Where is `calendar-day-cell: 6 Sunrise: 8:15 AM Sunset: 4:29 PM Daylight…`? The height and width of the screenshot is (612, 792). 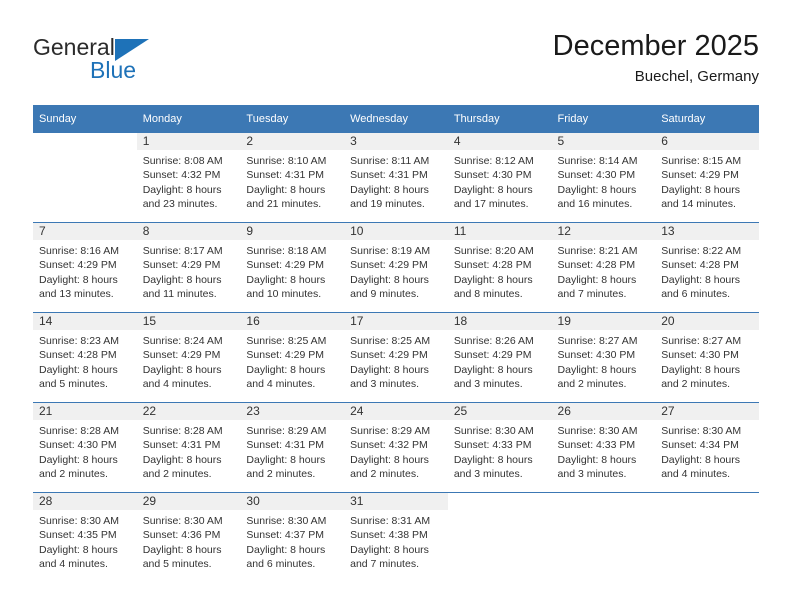
calendar-day-cell: 6 Sunrise: 8:15 AM Sunset: 4:29 PM Daylight… is located at coordinates (707, 178).